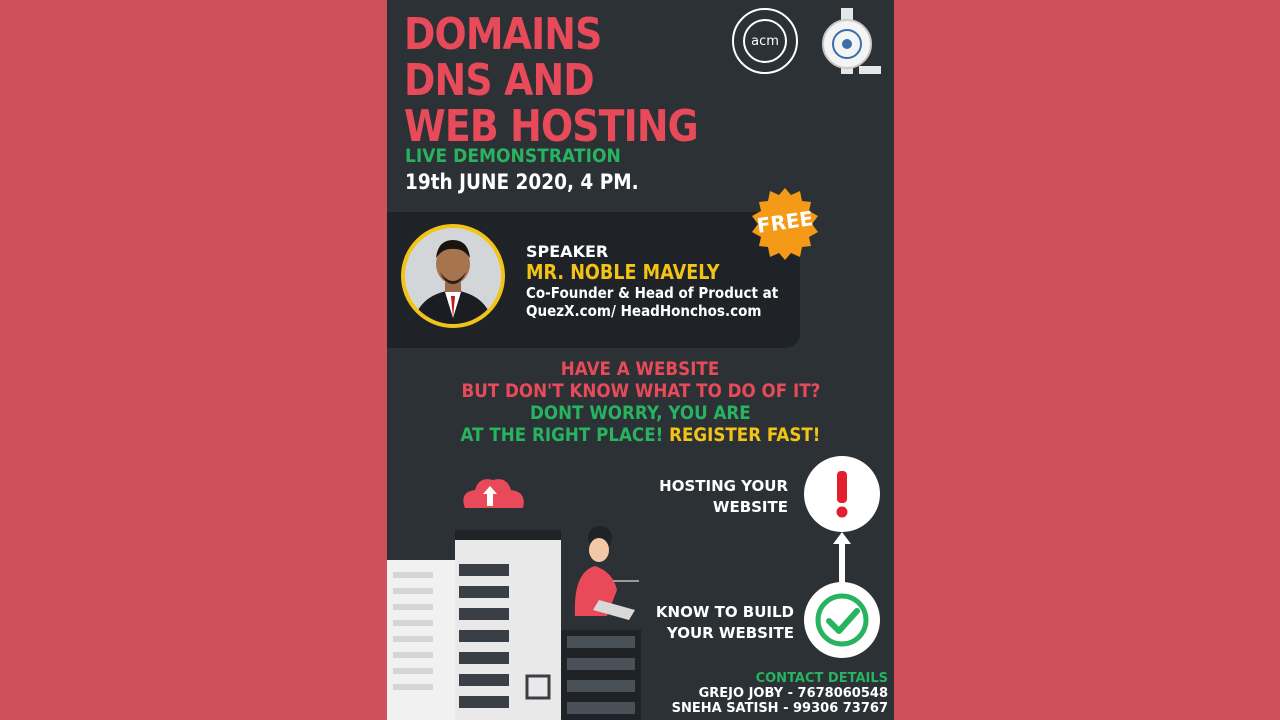  What do you see at coordinates (623, 272) in the screenshot?
I see `speaker-name: MR. NOBLE MAVELY` at bounding box center [623, 272].